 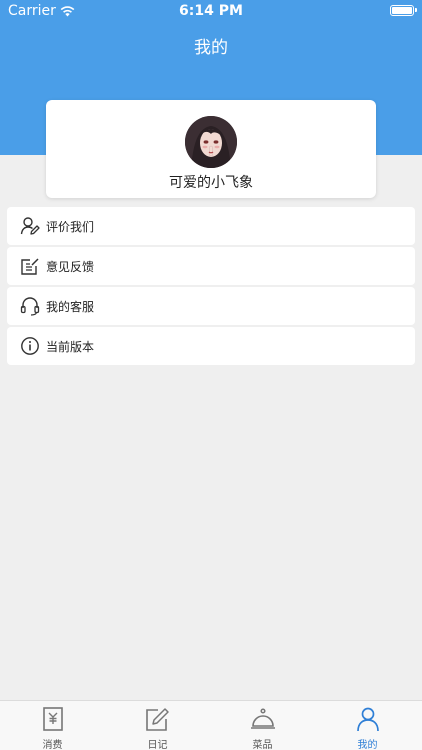 What do you see at coordinates (262, 745) in the screenshot?
I see `tab-label: 菜品` at bounding box center [262, 745].